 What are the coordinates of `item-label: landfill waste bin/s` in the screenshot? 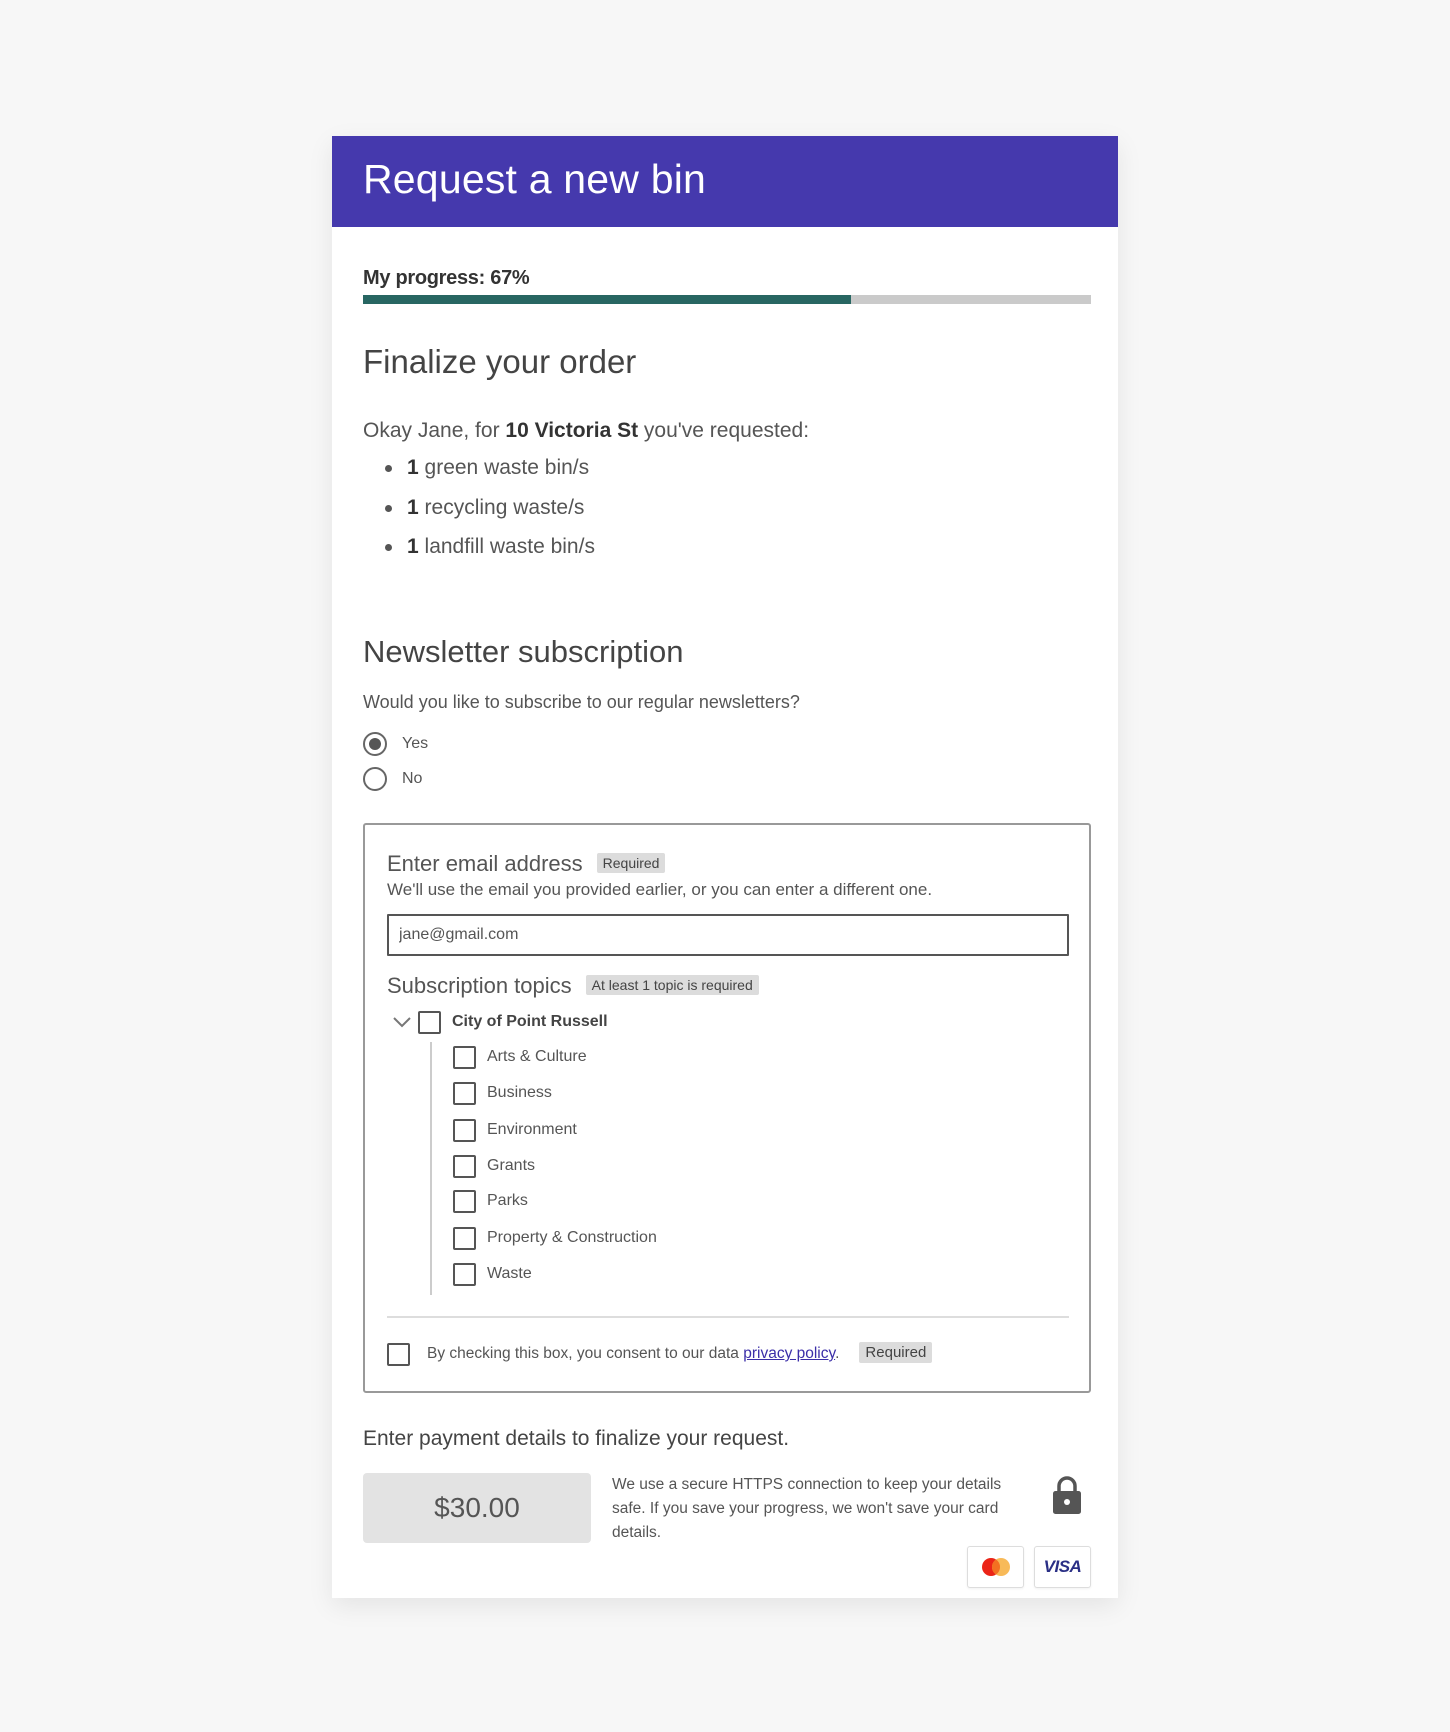 It's located at (506, 546).